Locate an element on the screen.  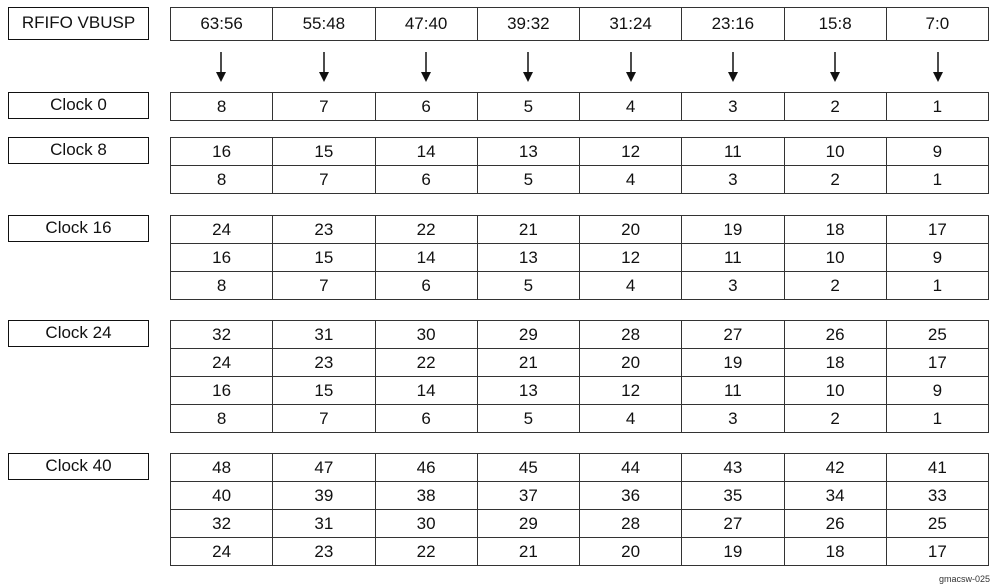
table-row: 48 47 46 45 44 43 42 41 is located at coordinates (579, 467).